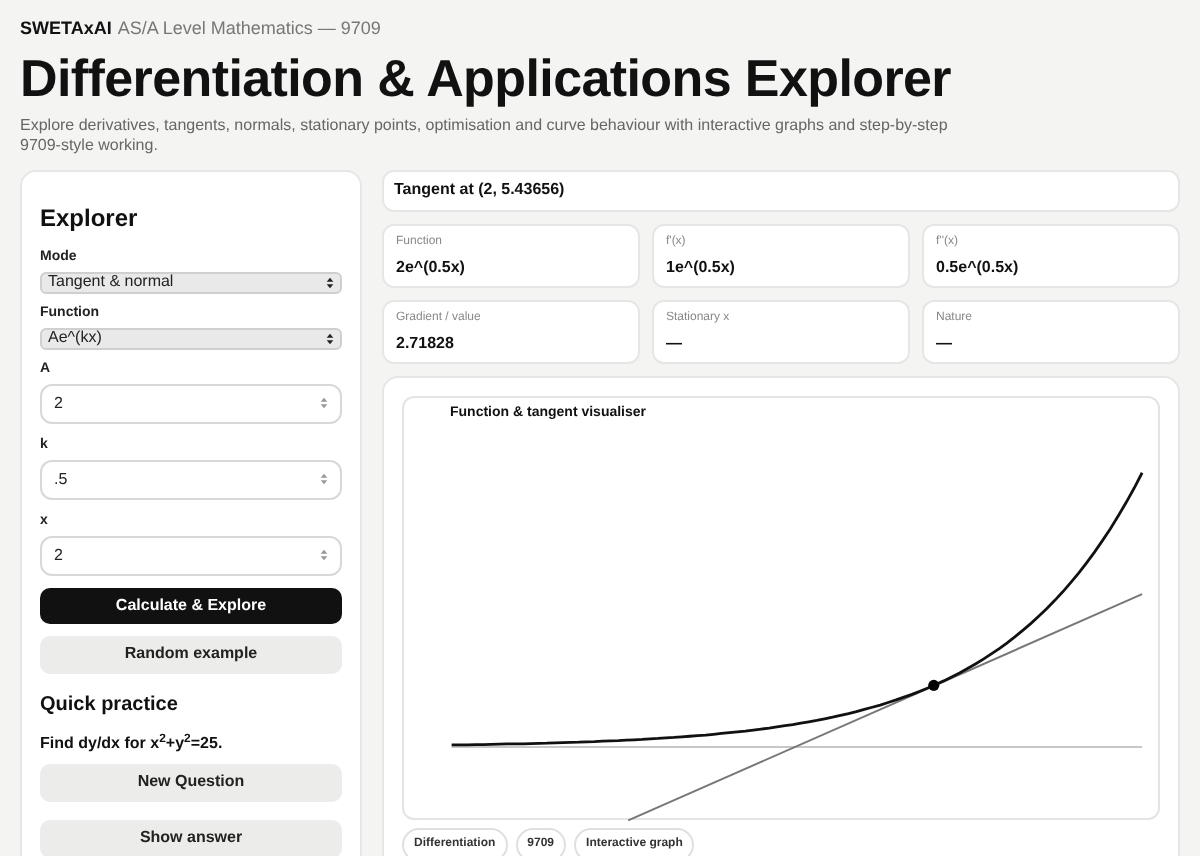 This screenshot has height=856, width=1200. I want to click on page-title: Differentiation & Applications Explorer, so click(487, 77).